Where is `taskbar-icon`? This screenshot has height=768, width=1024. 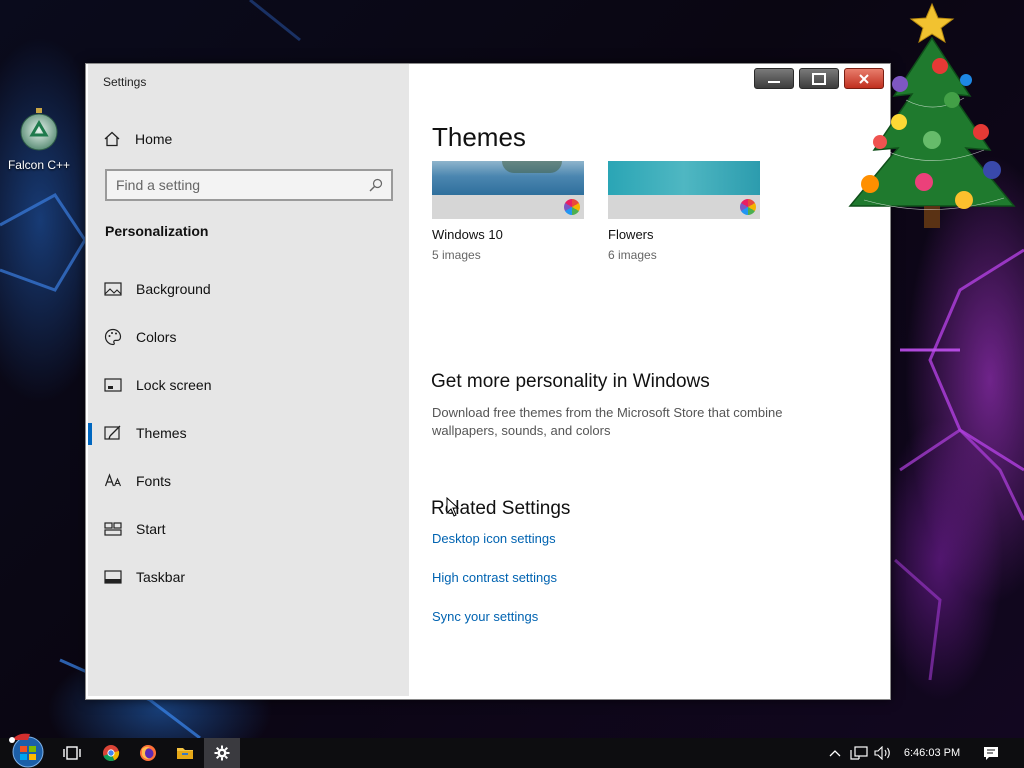 taskbar-icon is located at coordinates (113, 577).